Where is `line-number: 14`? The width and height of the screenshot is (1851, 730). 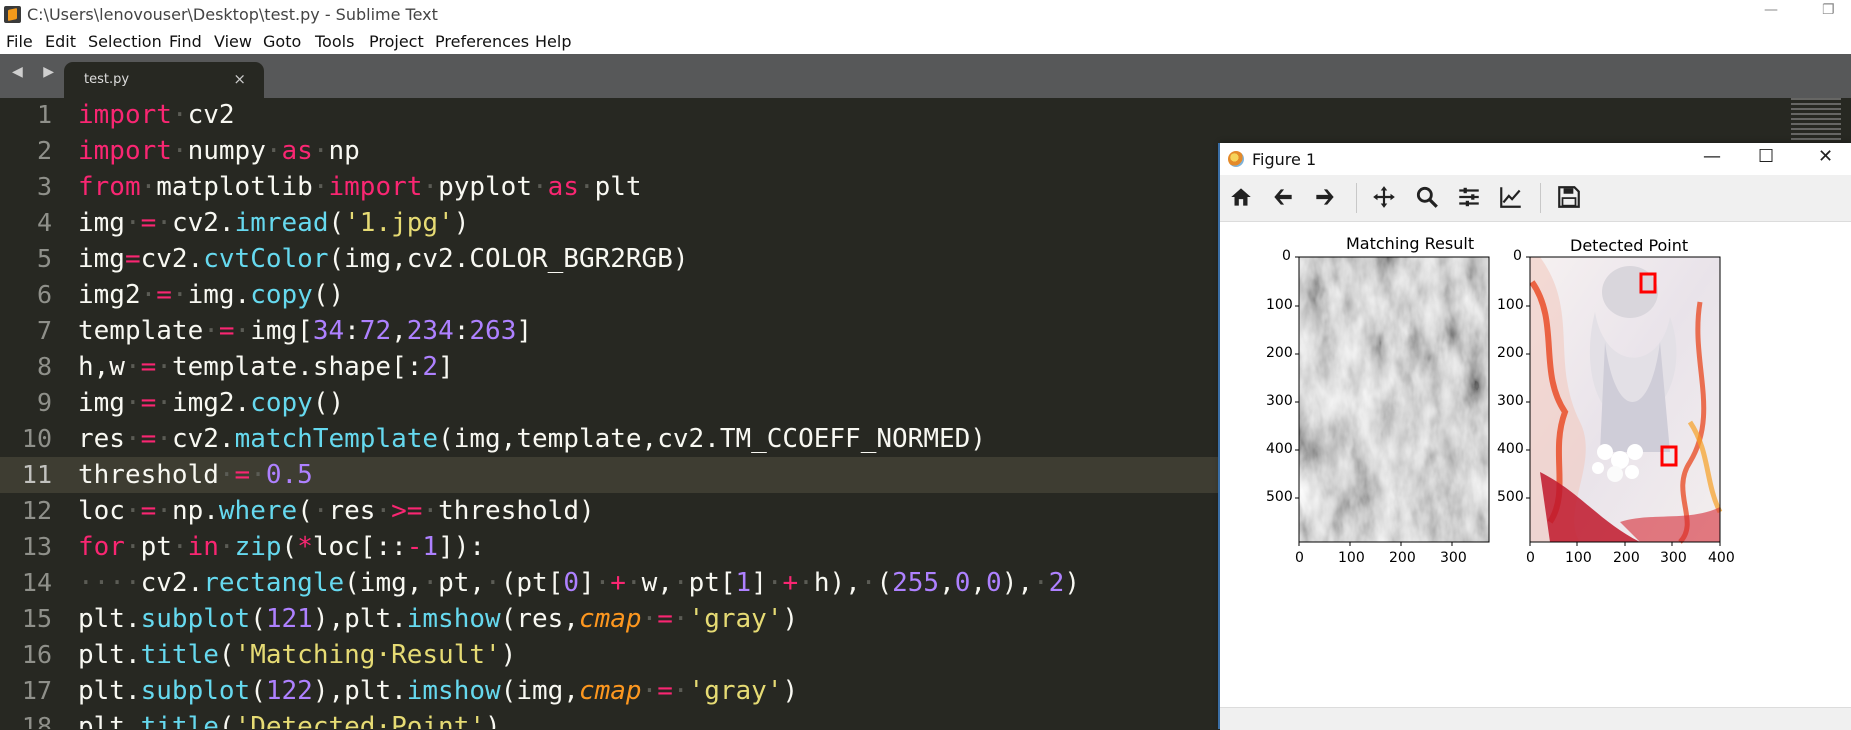 line-number: 14 is located at coordinates (36, 582).